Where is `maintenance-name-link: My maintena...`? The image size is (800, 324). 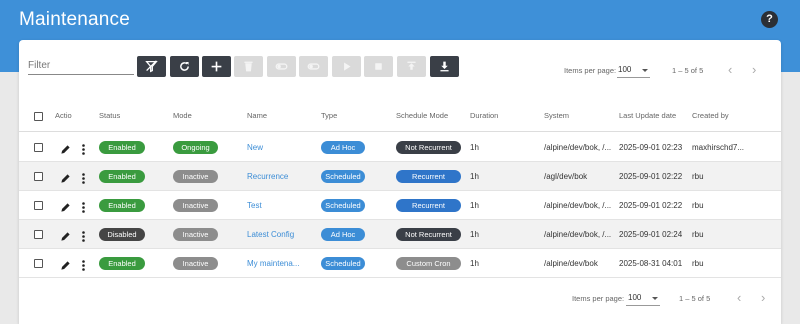 maintenance-name-link: My maintena... is located at coordinates (273, 263).